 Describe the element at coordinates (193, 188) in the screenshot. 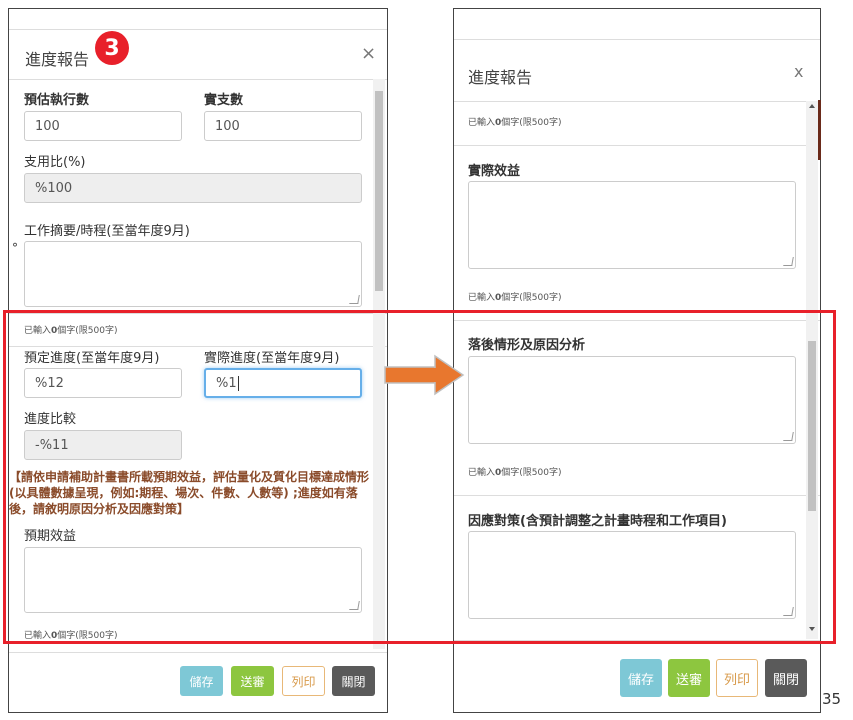

I see `ratio-input: %100` at that location.